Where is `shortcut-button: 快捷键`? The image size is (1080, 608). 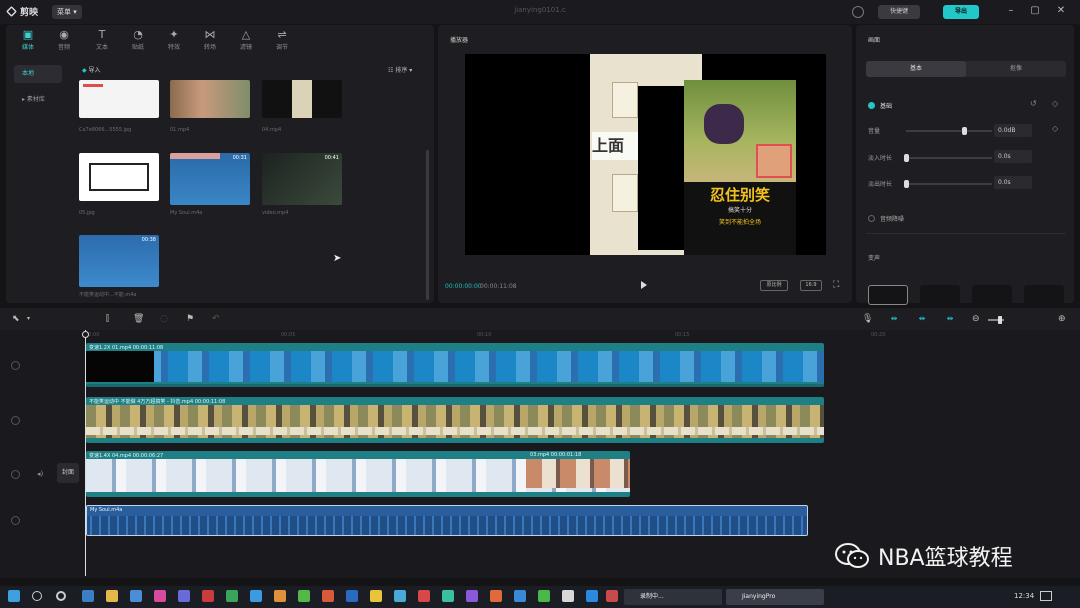
shortcut-button: 快捷键 is located at coordinates (899, 12).